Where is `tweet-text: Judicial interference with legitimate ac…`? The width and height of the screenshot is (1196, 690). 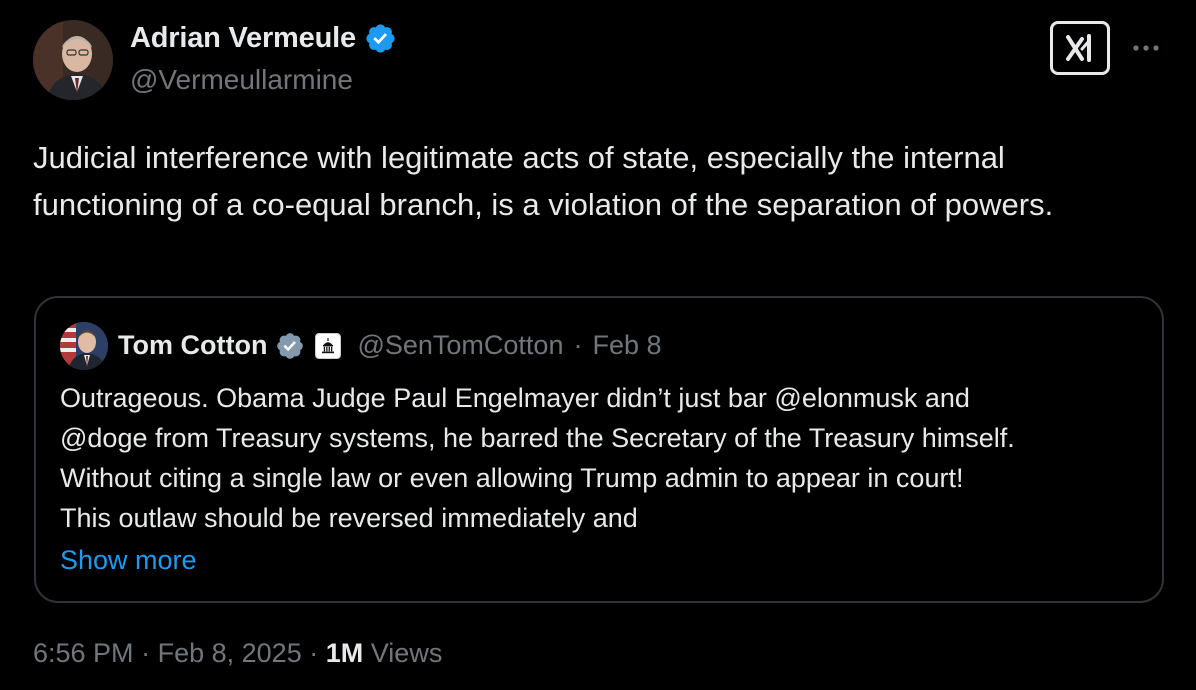
tweet-text: Judicial interference with legitimate ac… is located at coordinates (543, 181).